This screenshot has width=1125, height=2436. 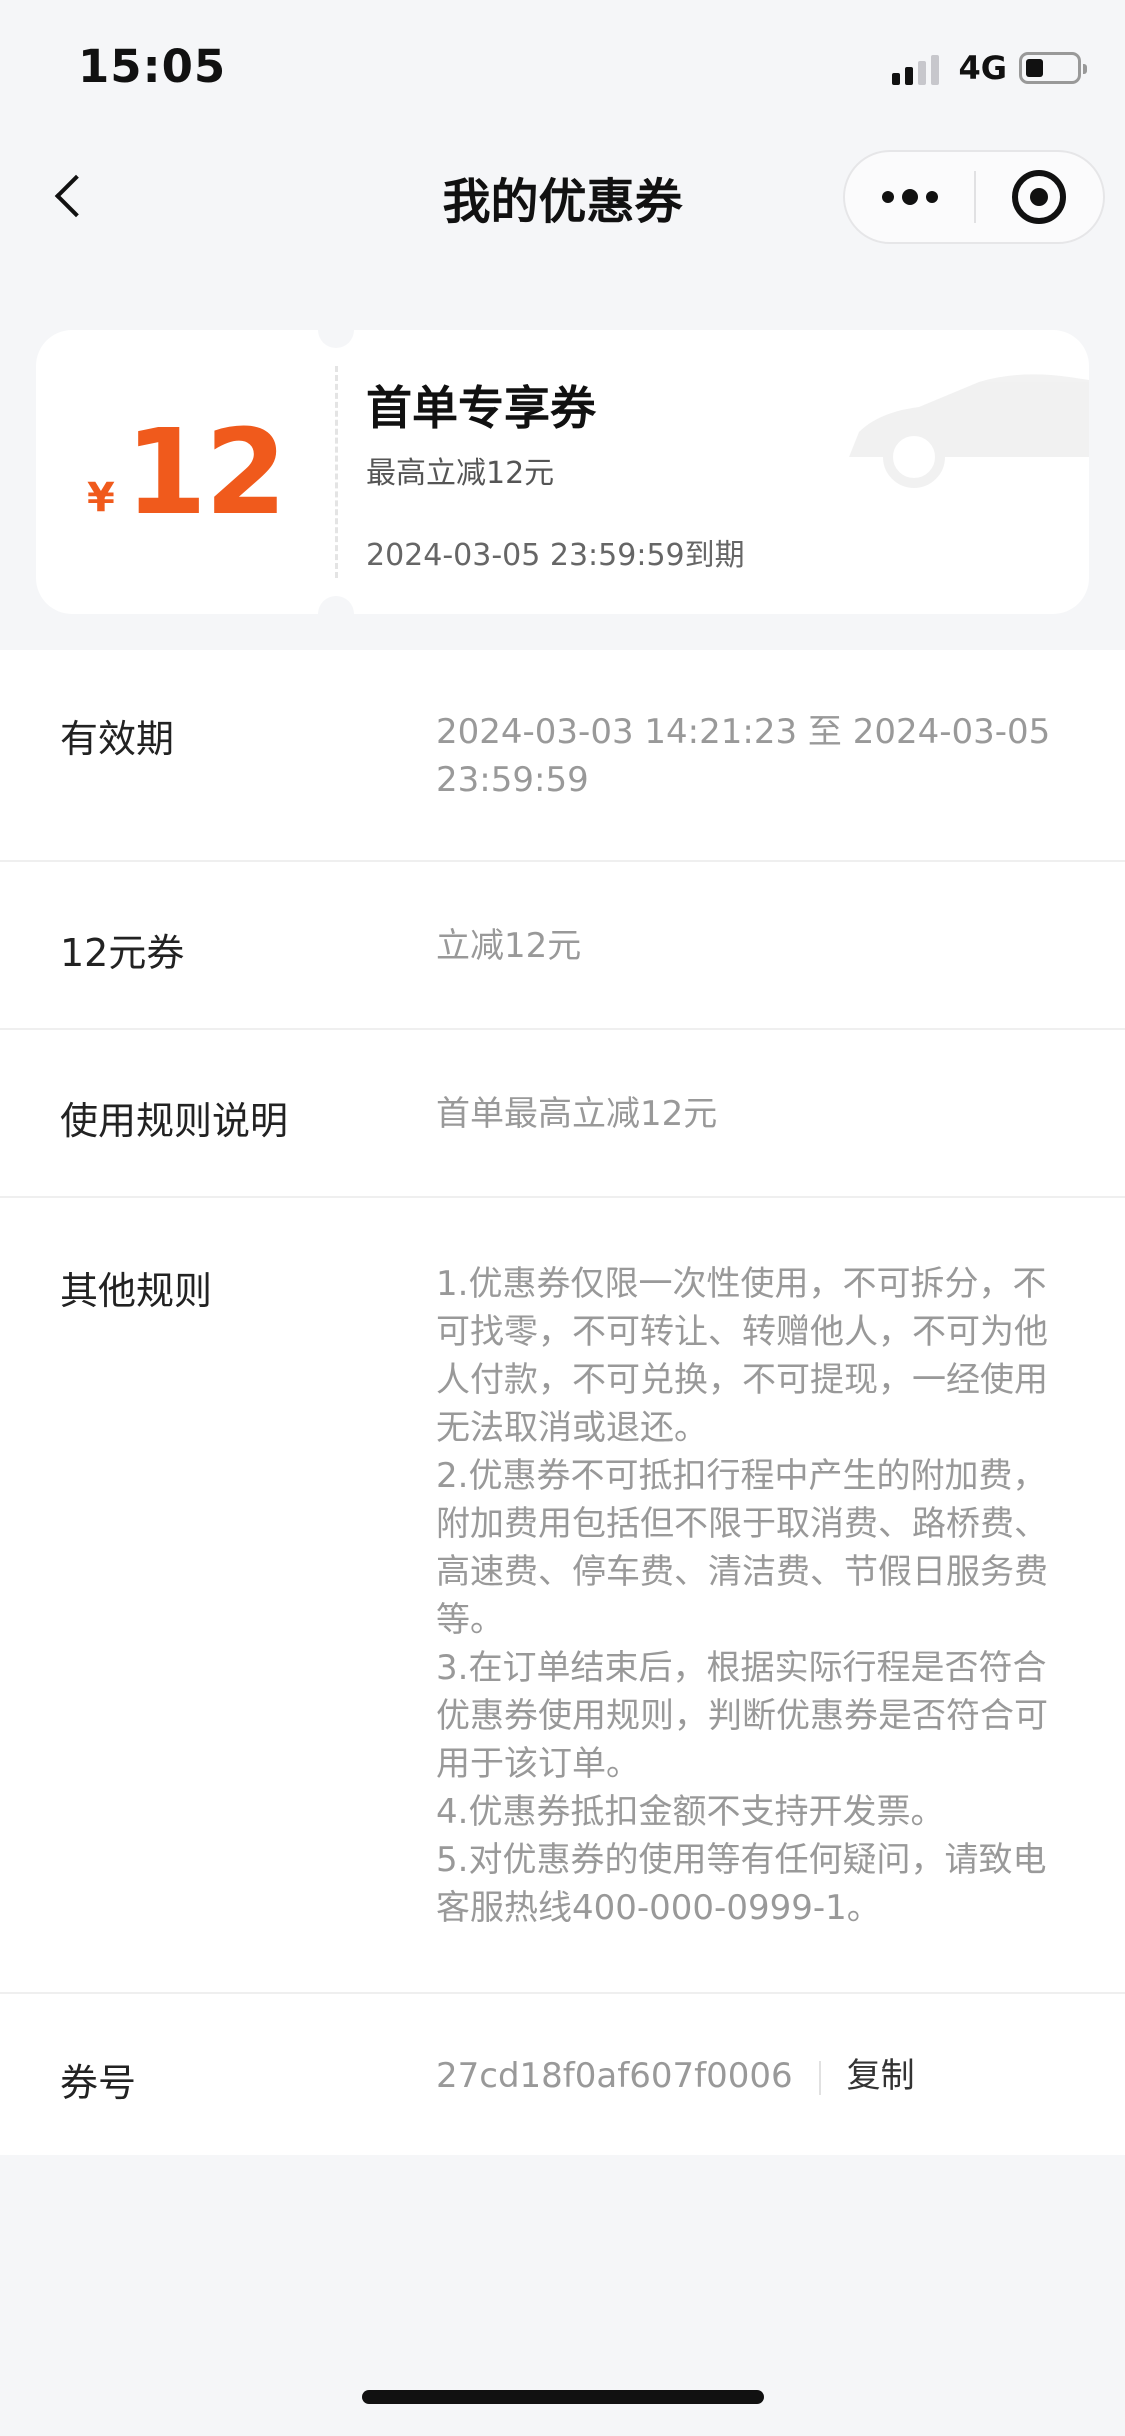 I want to click on status-bar: 15:05 4G, so click(x=562, y=66).